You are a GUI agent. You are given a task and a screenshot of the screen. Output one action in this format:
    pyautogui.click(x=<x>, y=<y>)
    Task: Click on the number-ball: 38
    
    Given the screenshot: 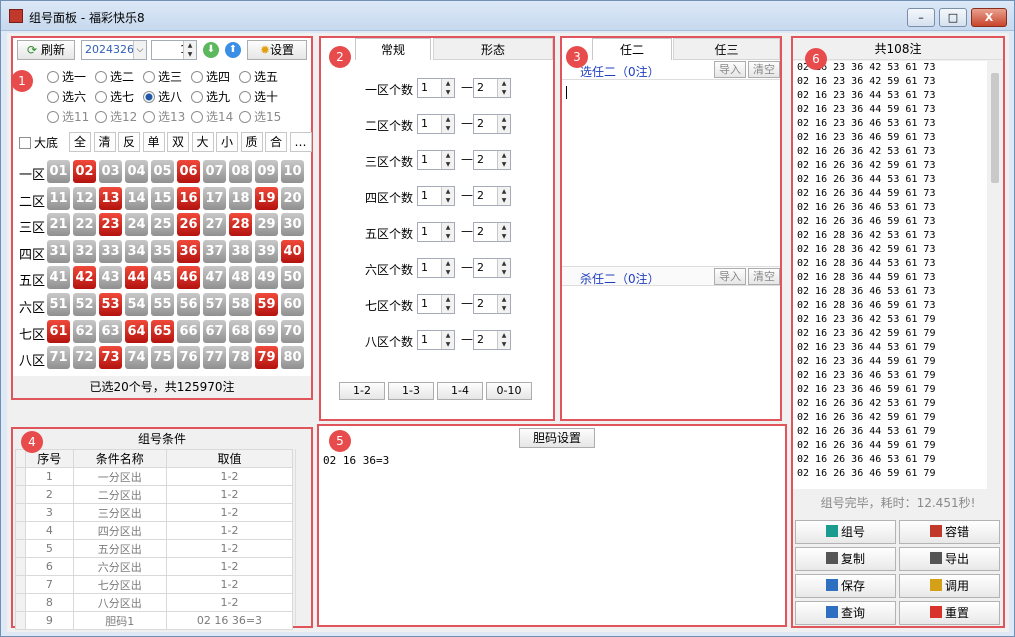 What is the action you would take?
    pyautogui.click(x=240, y=251)
    